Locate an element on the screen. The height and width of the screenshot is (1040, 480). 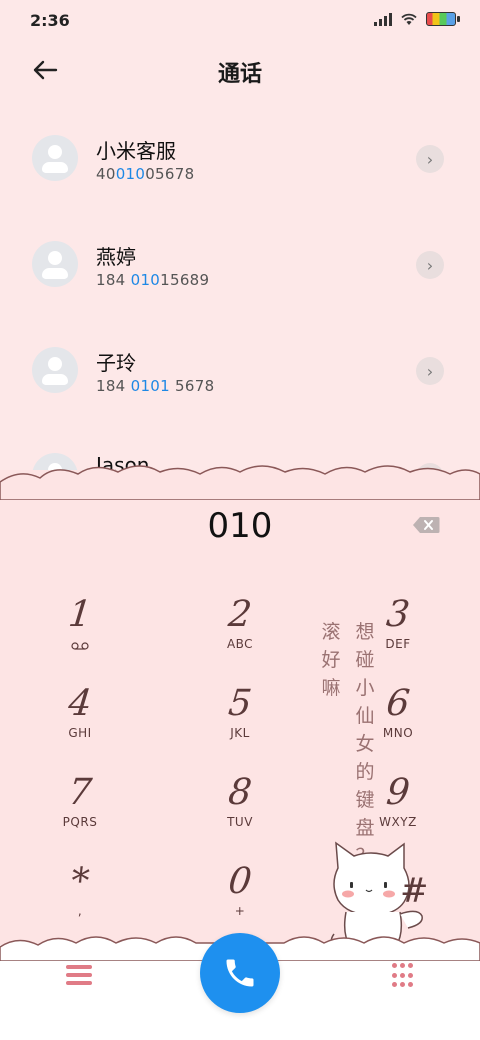
backspace-icon is located at coordinates (426, 525).